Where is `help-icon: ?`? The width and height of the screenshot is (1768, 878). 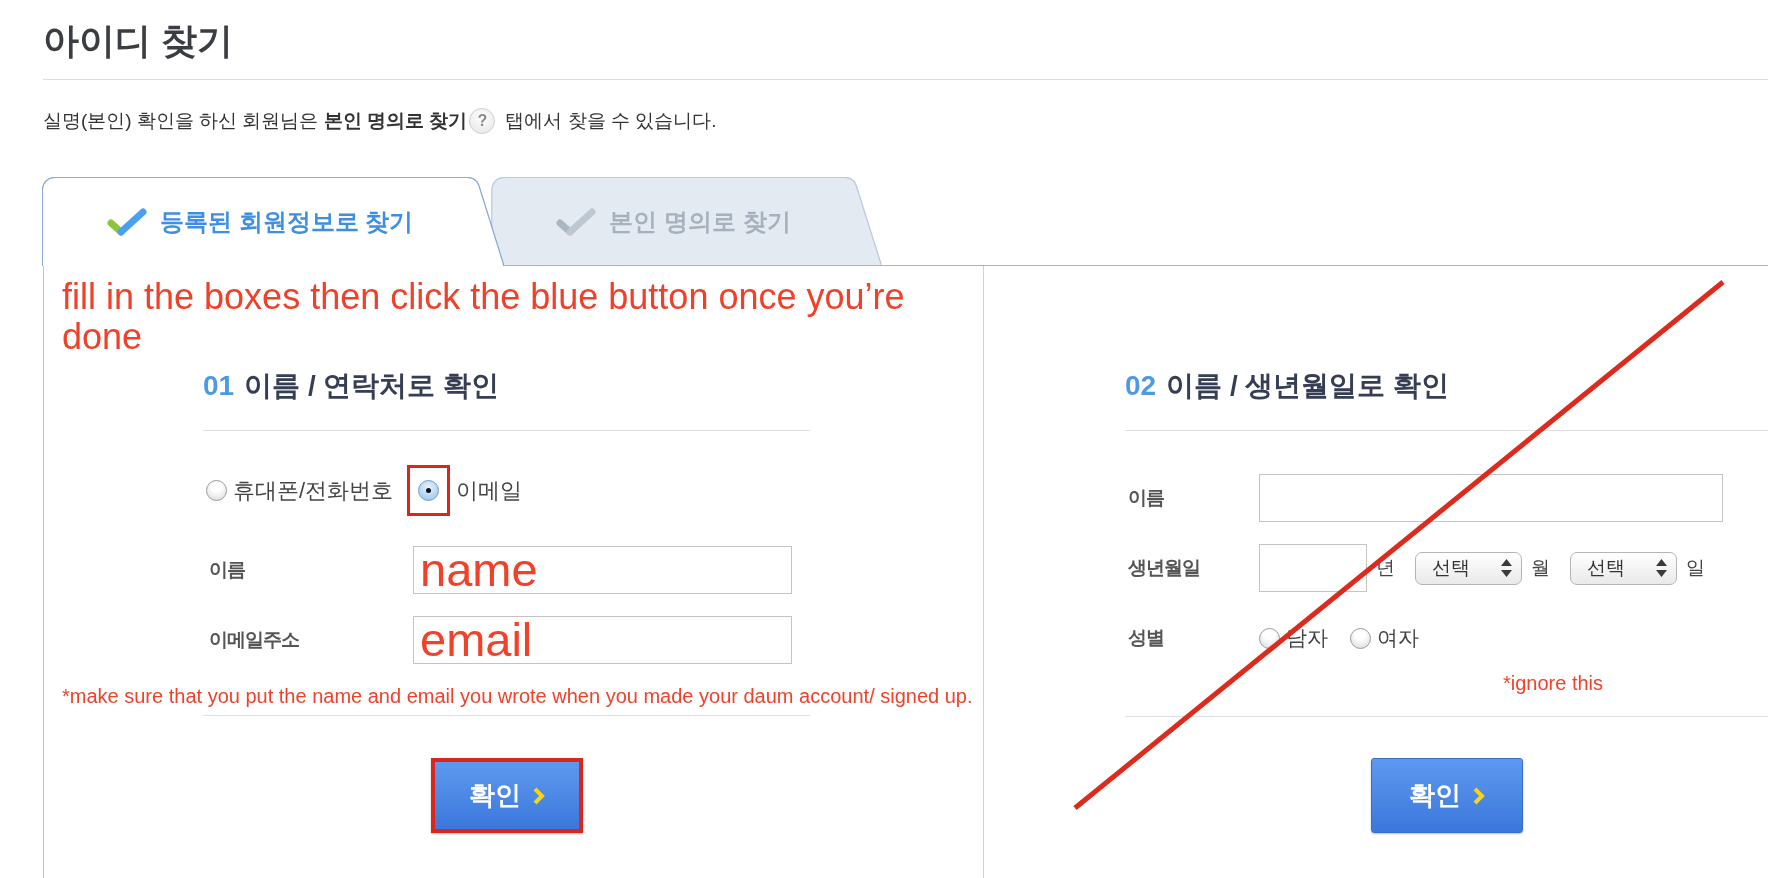
help-icon: ? is located at coordinates (482, 121).